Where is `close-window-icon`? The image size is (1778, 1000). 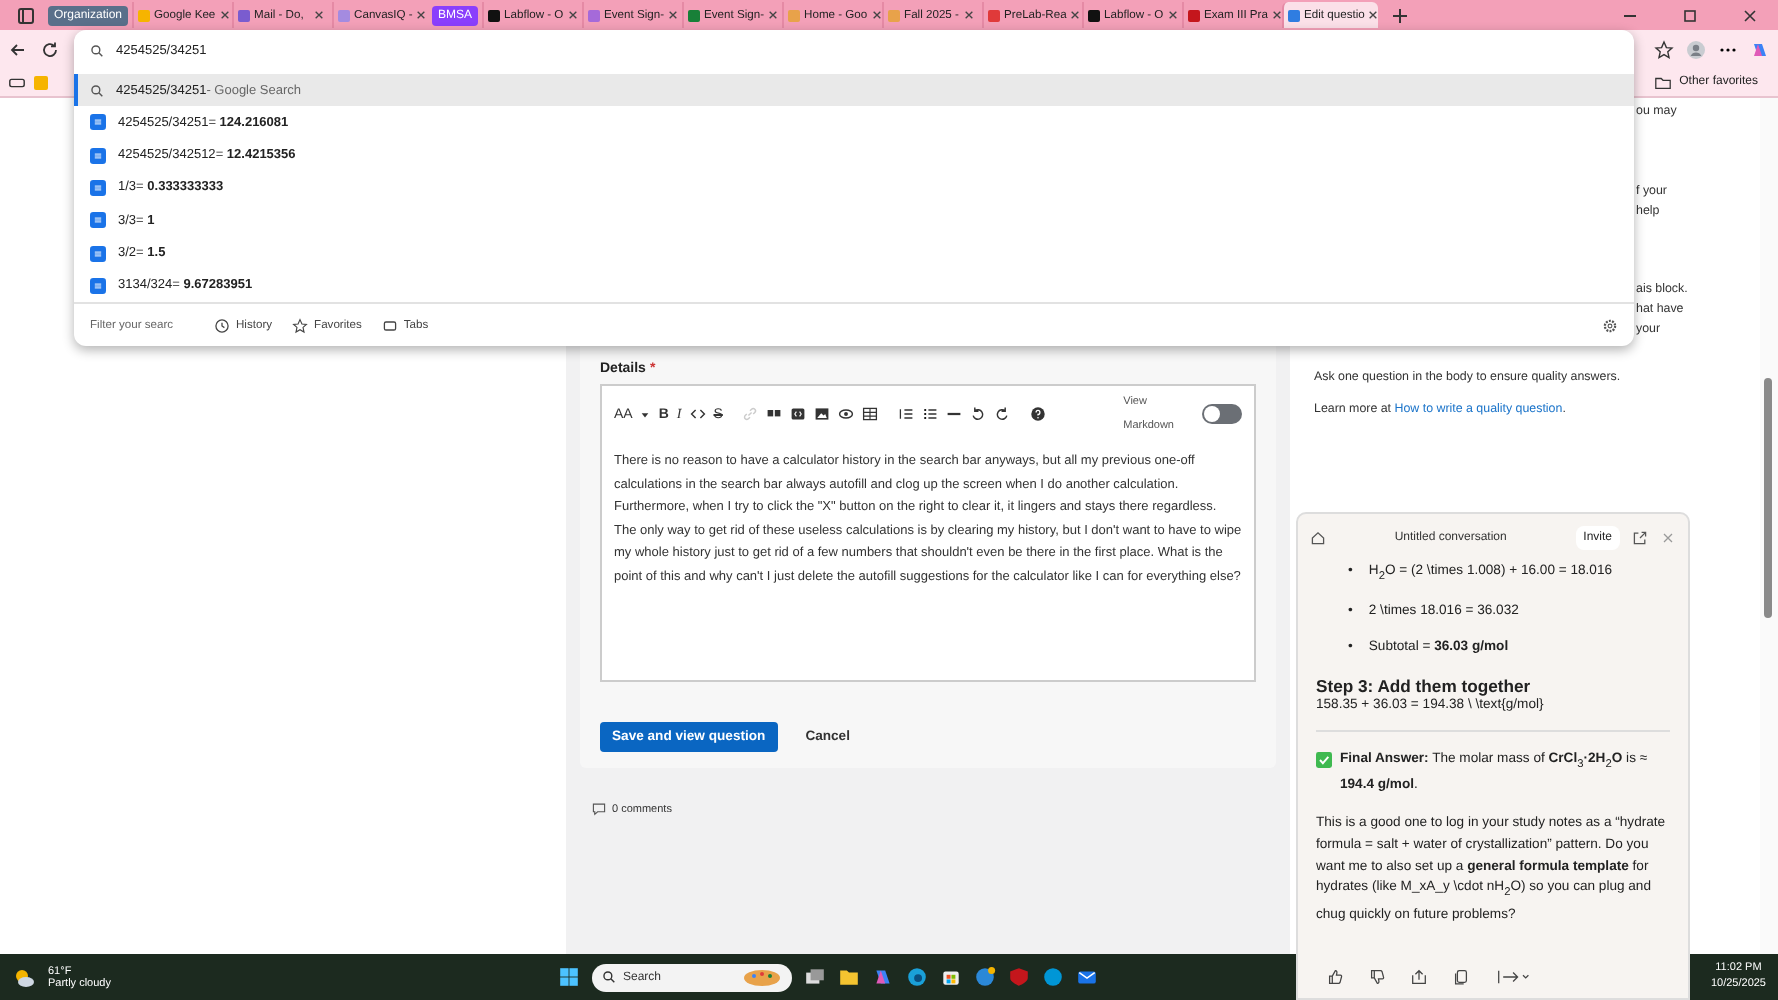
close-window-icon is located at coordinates (1750, 15).